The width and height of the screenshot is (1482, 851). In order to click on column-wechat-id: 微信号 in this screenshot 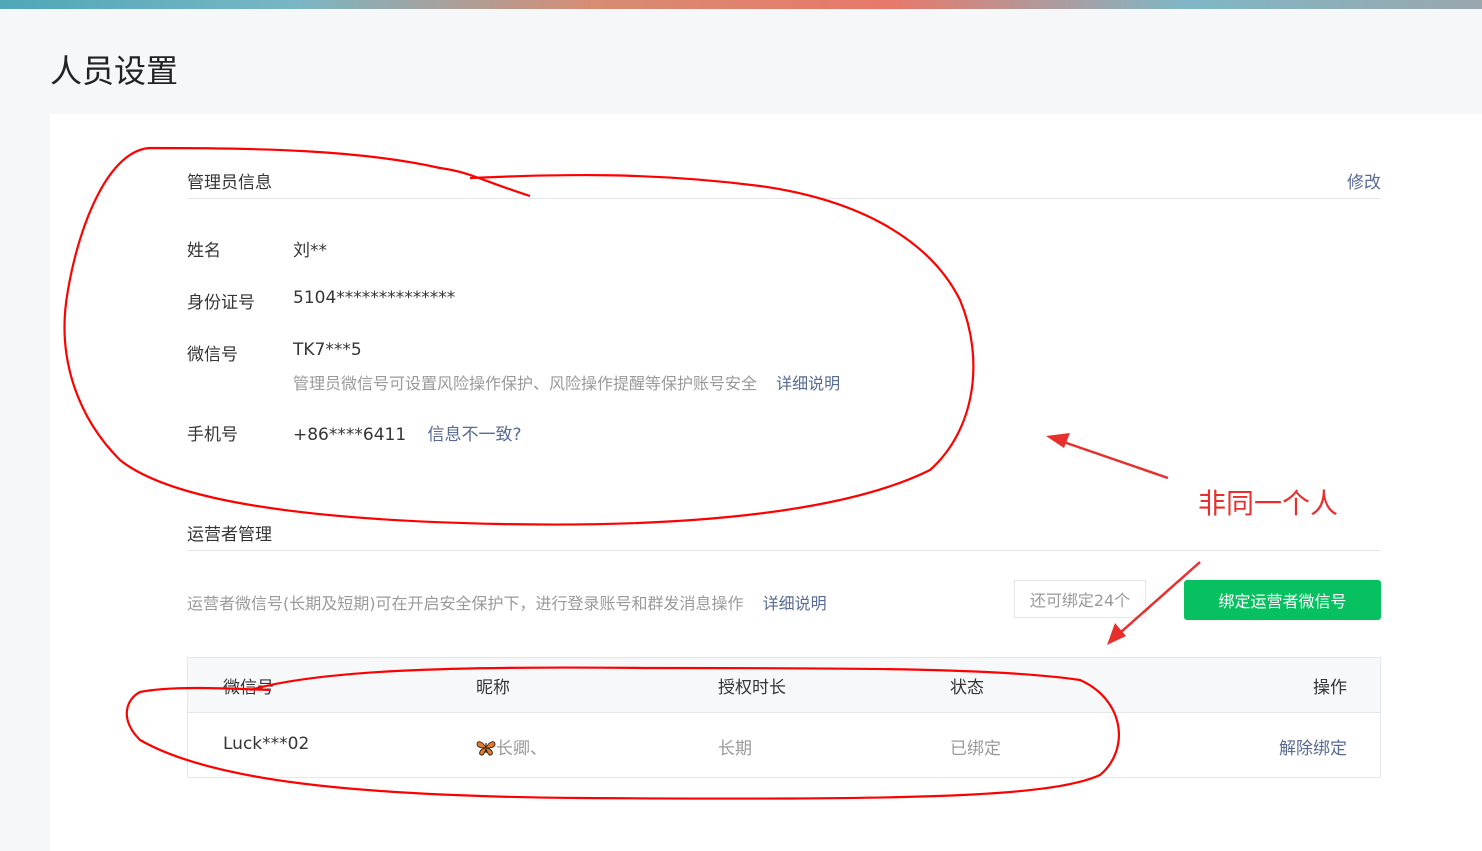, I will do `click(248, 688)`.